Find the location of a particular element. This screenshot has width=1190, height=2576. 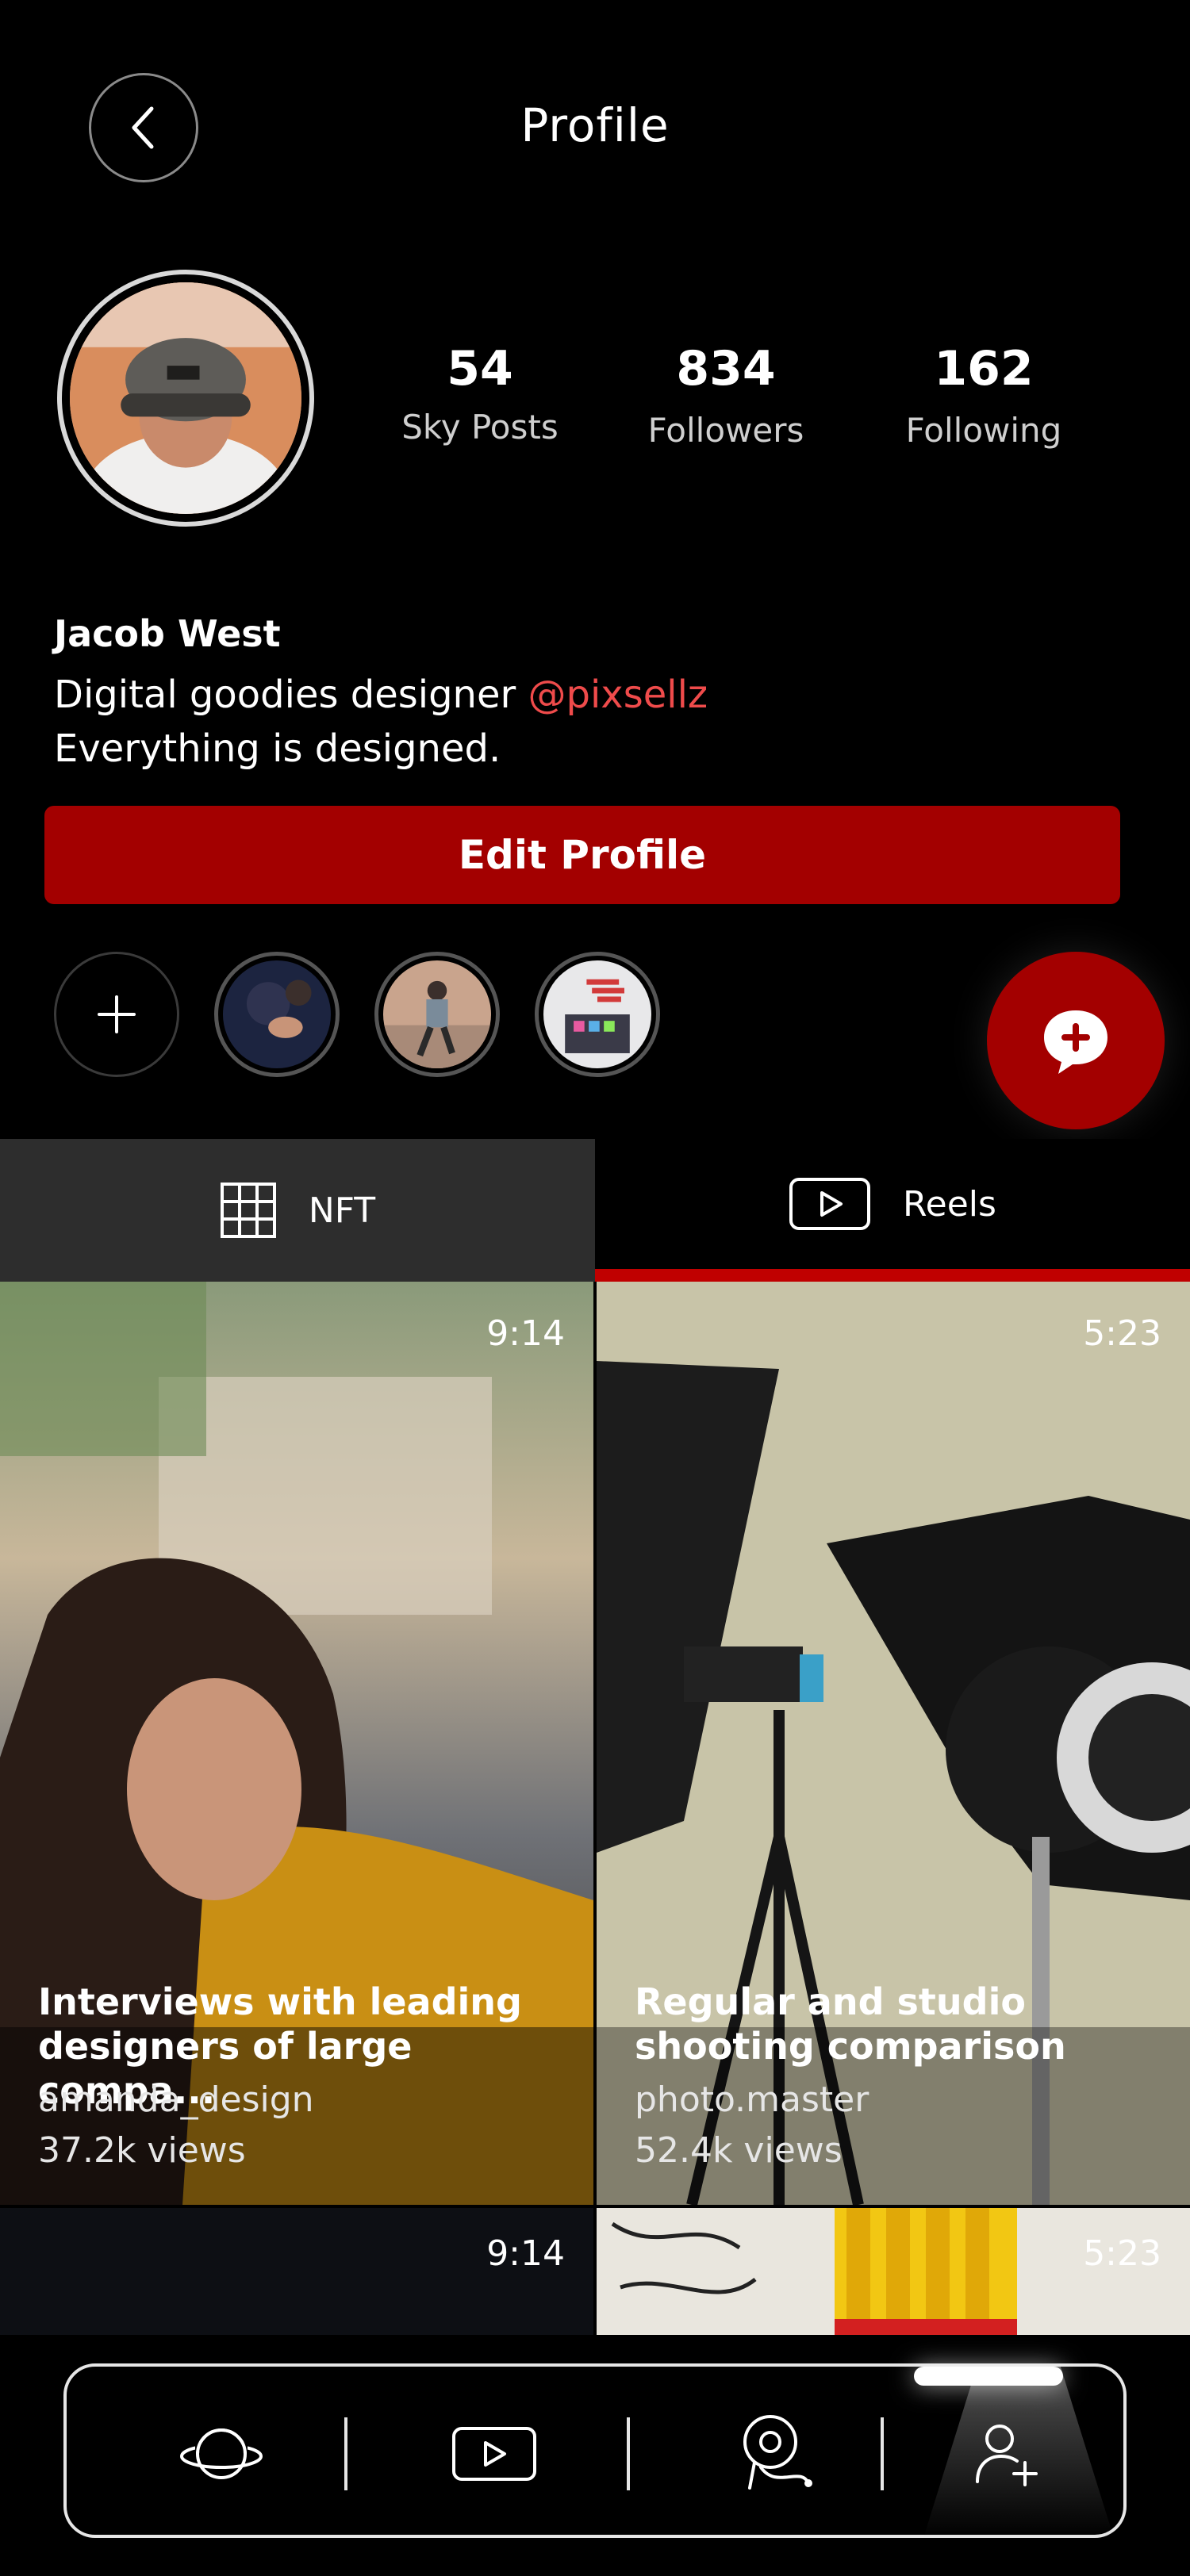

post-tile: 5:23 is located at coordinates (893, 2271).